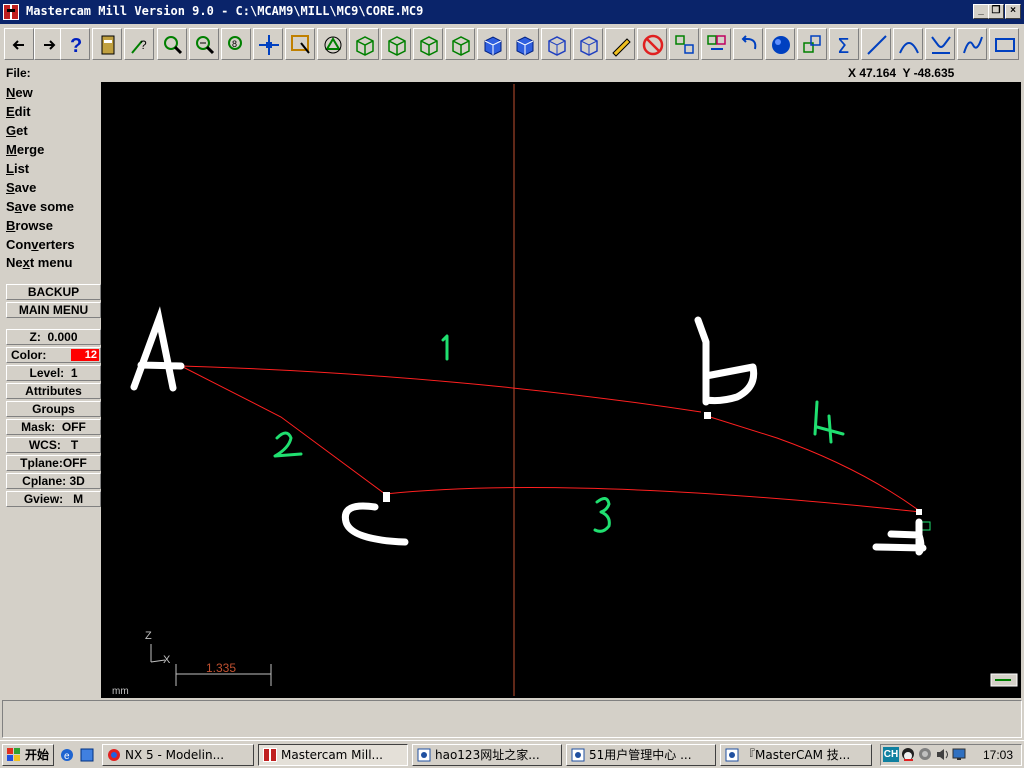 Image resolution: width=1024 pixels, height=768 pixels. I want to click on sphere-button, so click(780, 44).